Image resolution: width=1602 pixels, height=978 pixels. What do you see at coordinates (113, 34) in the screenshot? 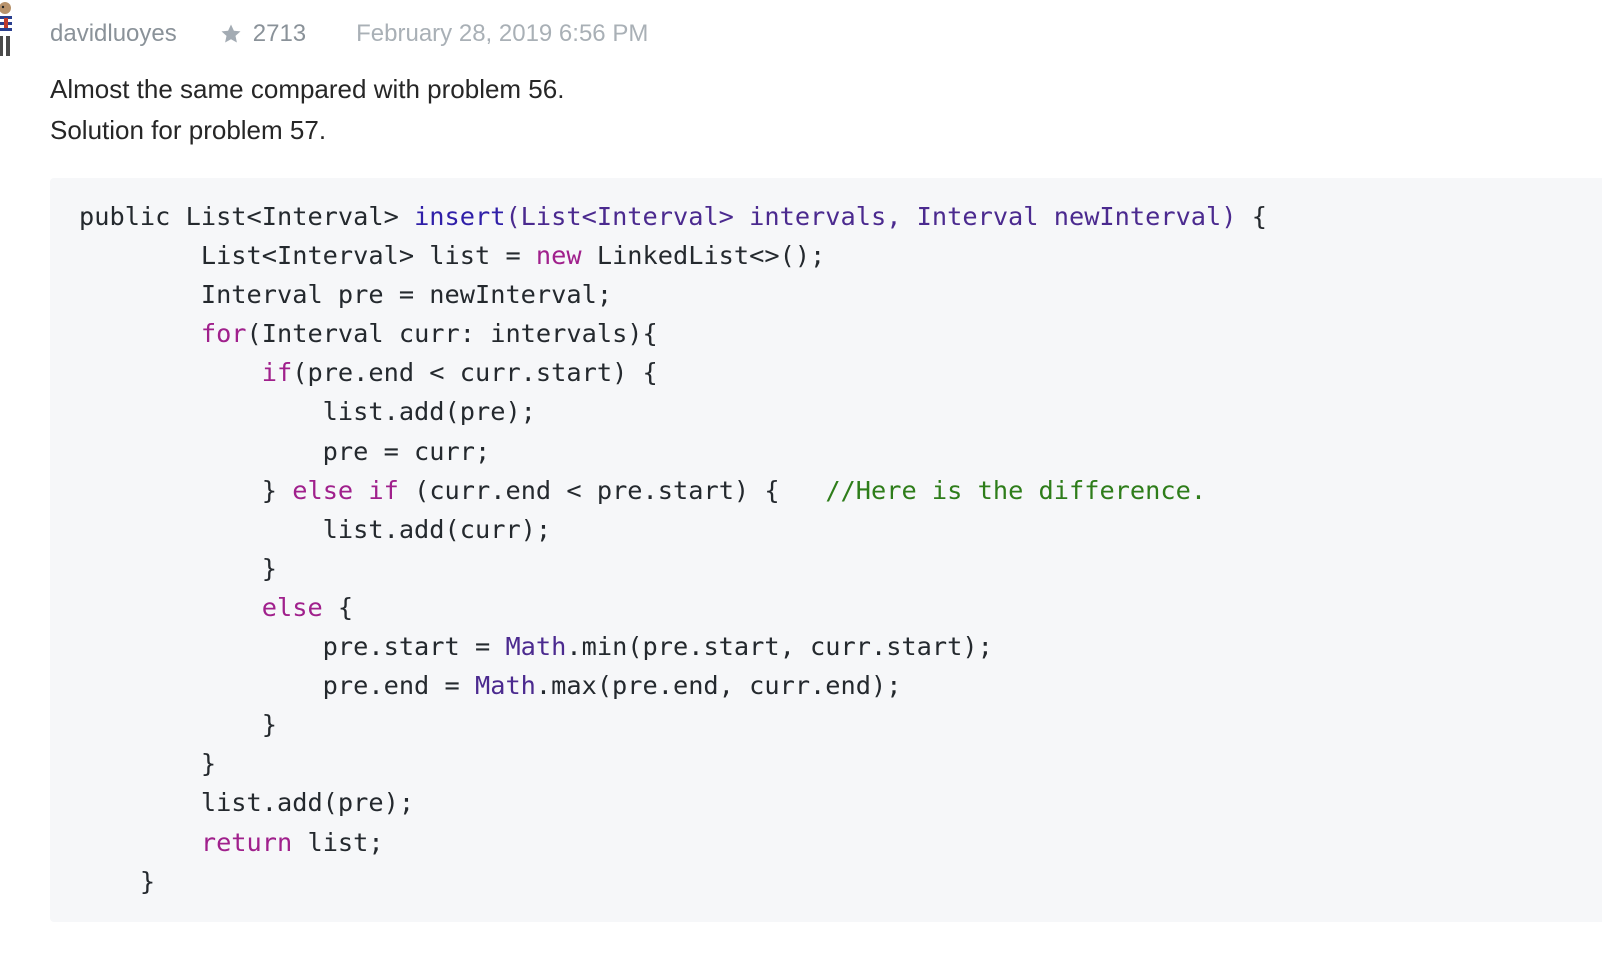
I see `author-name: davidluoyes` at bounding box center [113, 34].